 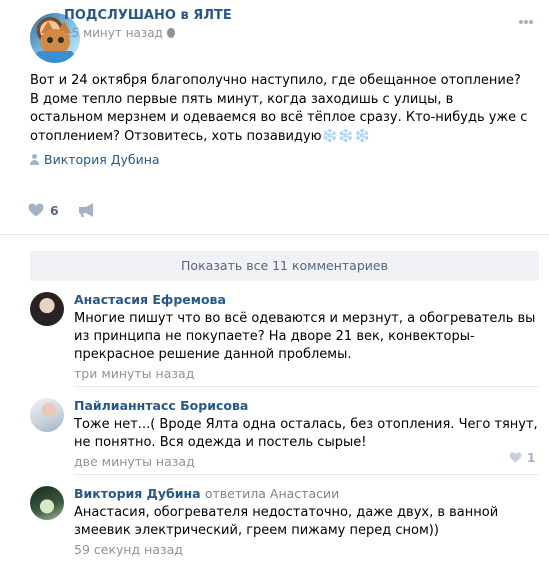 I want to click on post-time: 15 минут назад, so click(x=119, y=33).